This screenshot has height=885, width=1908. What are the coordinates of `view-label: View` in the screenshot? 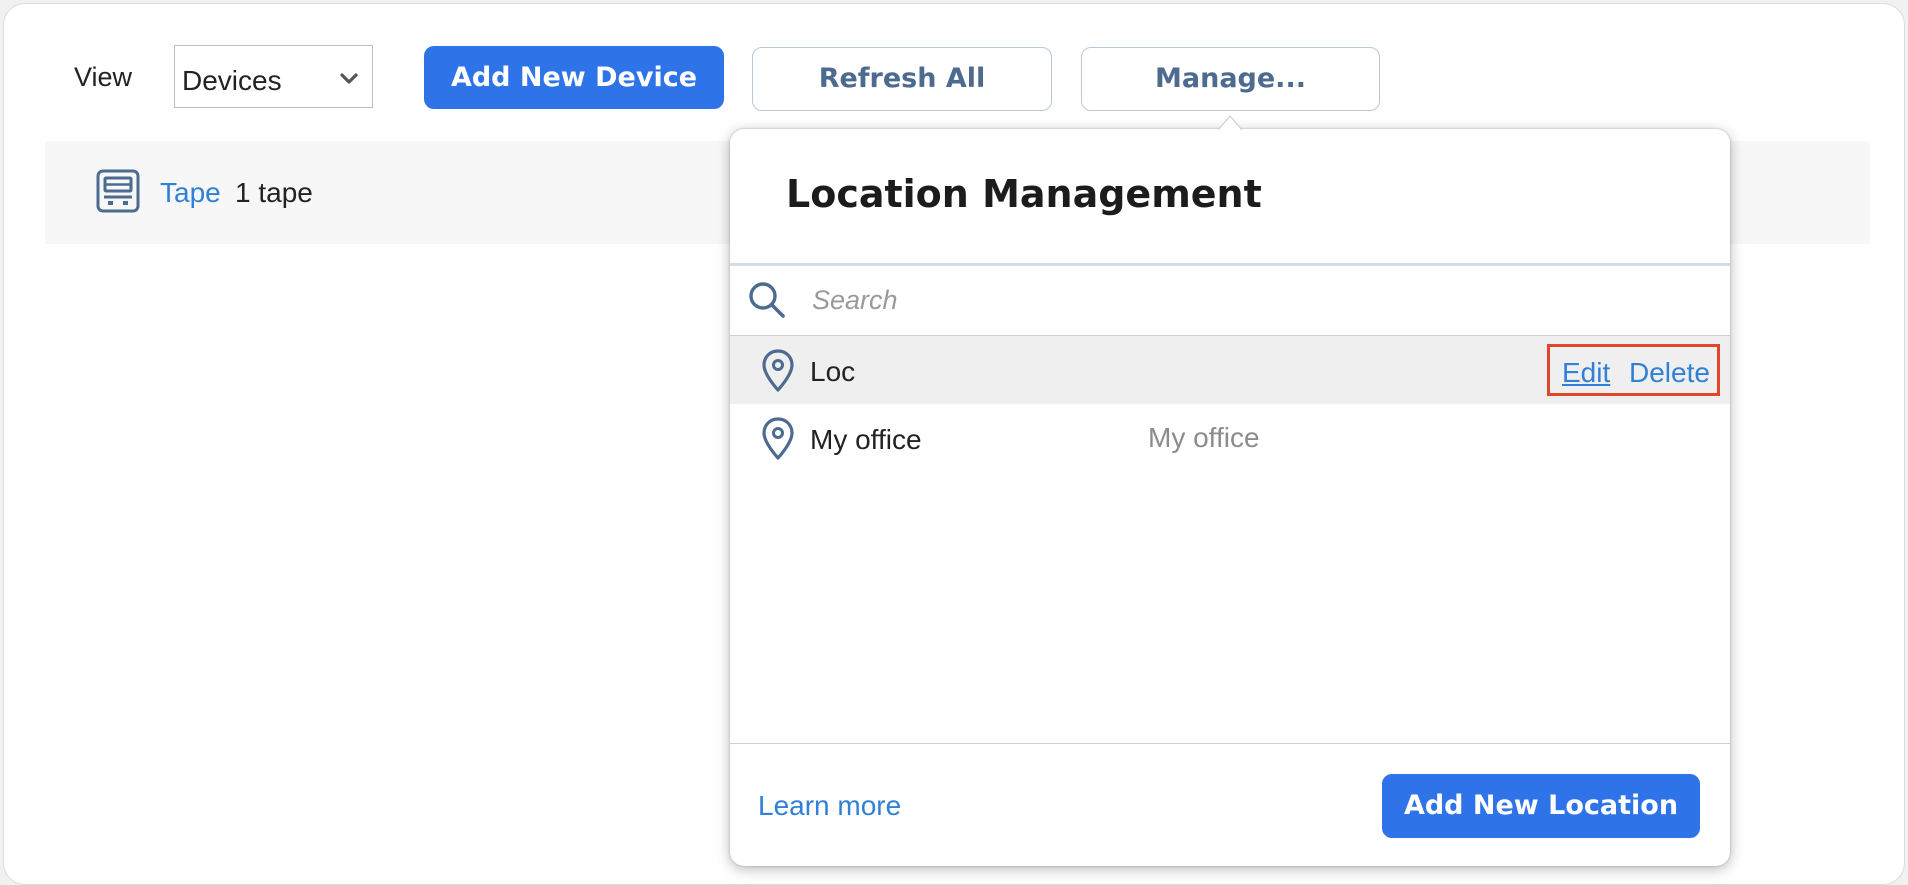 It's located at (103, 77).